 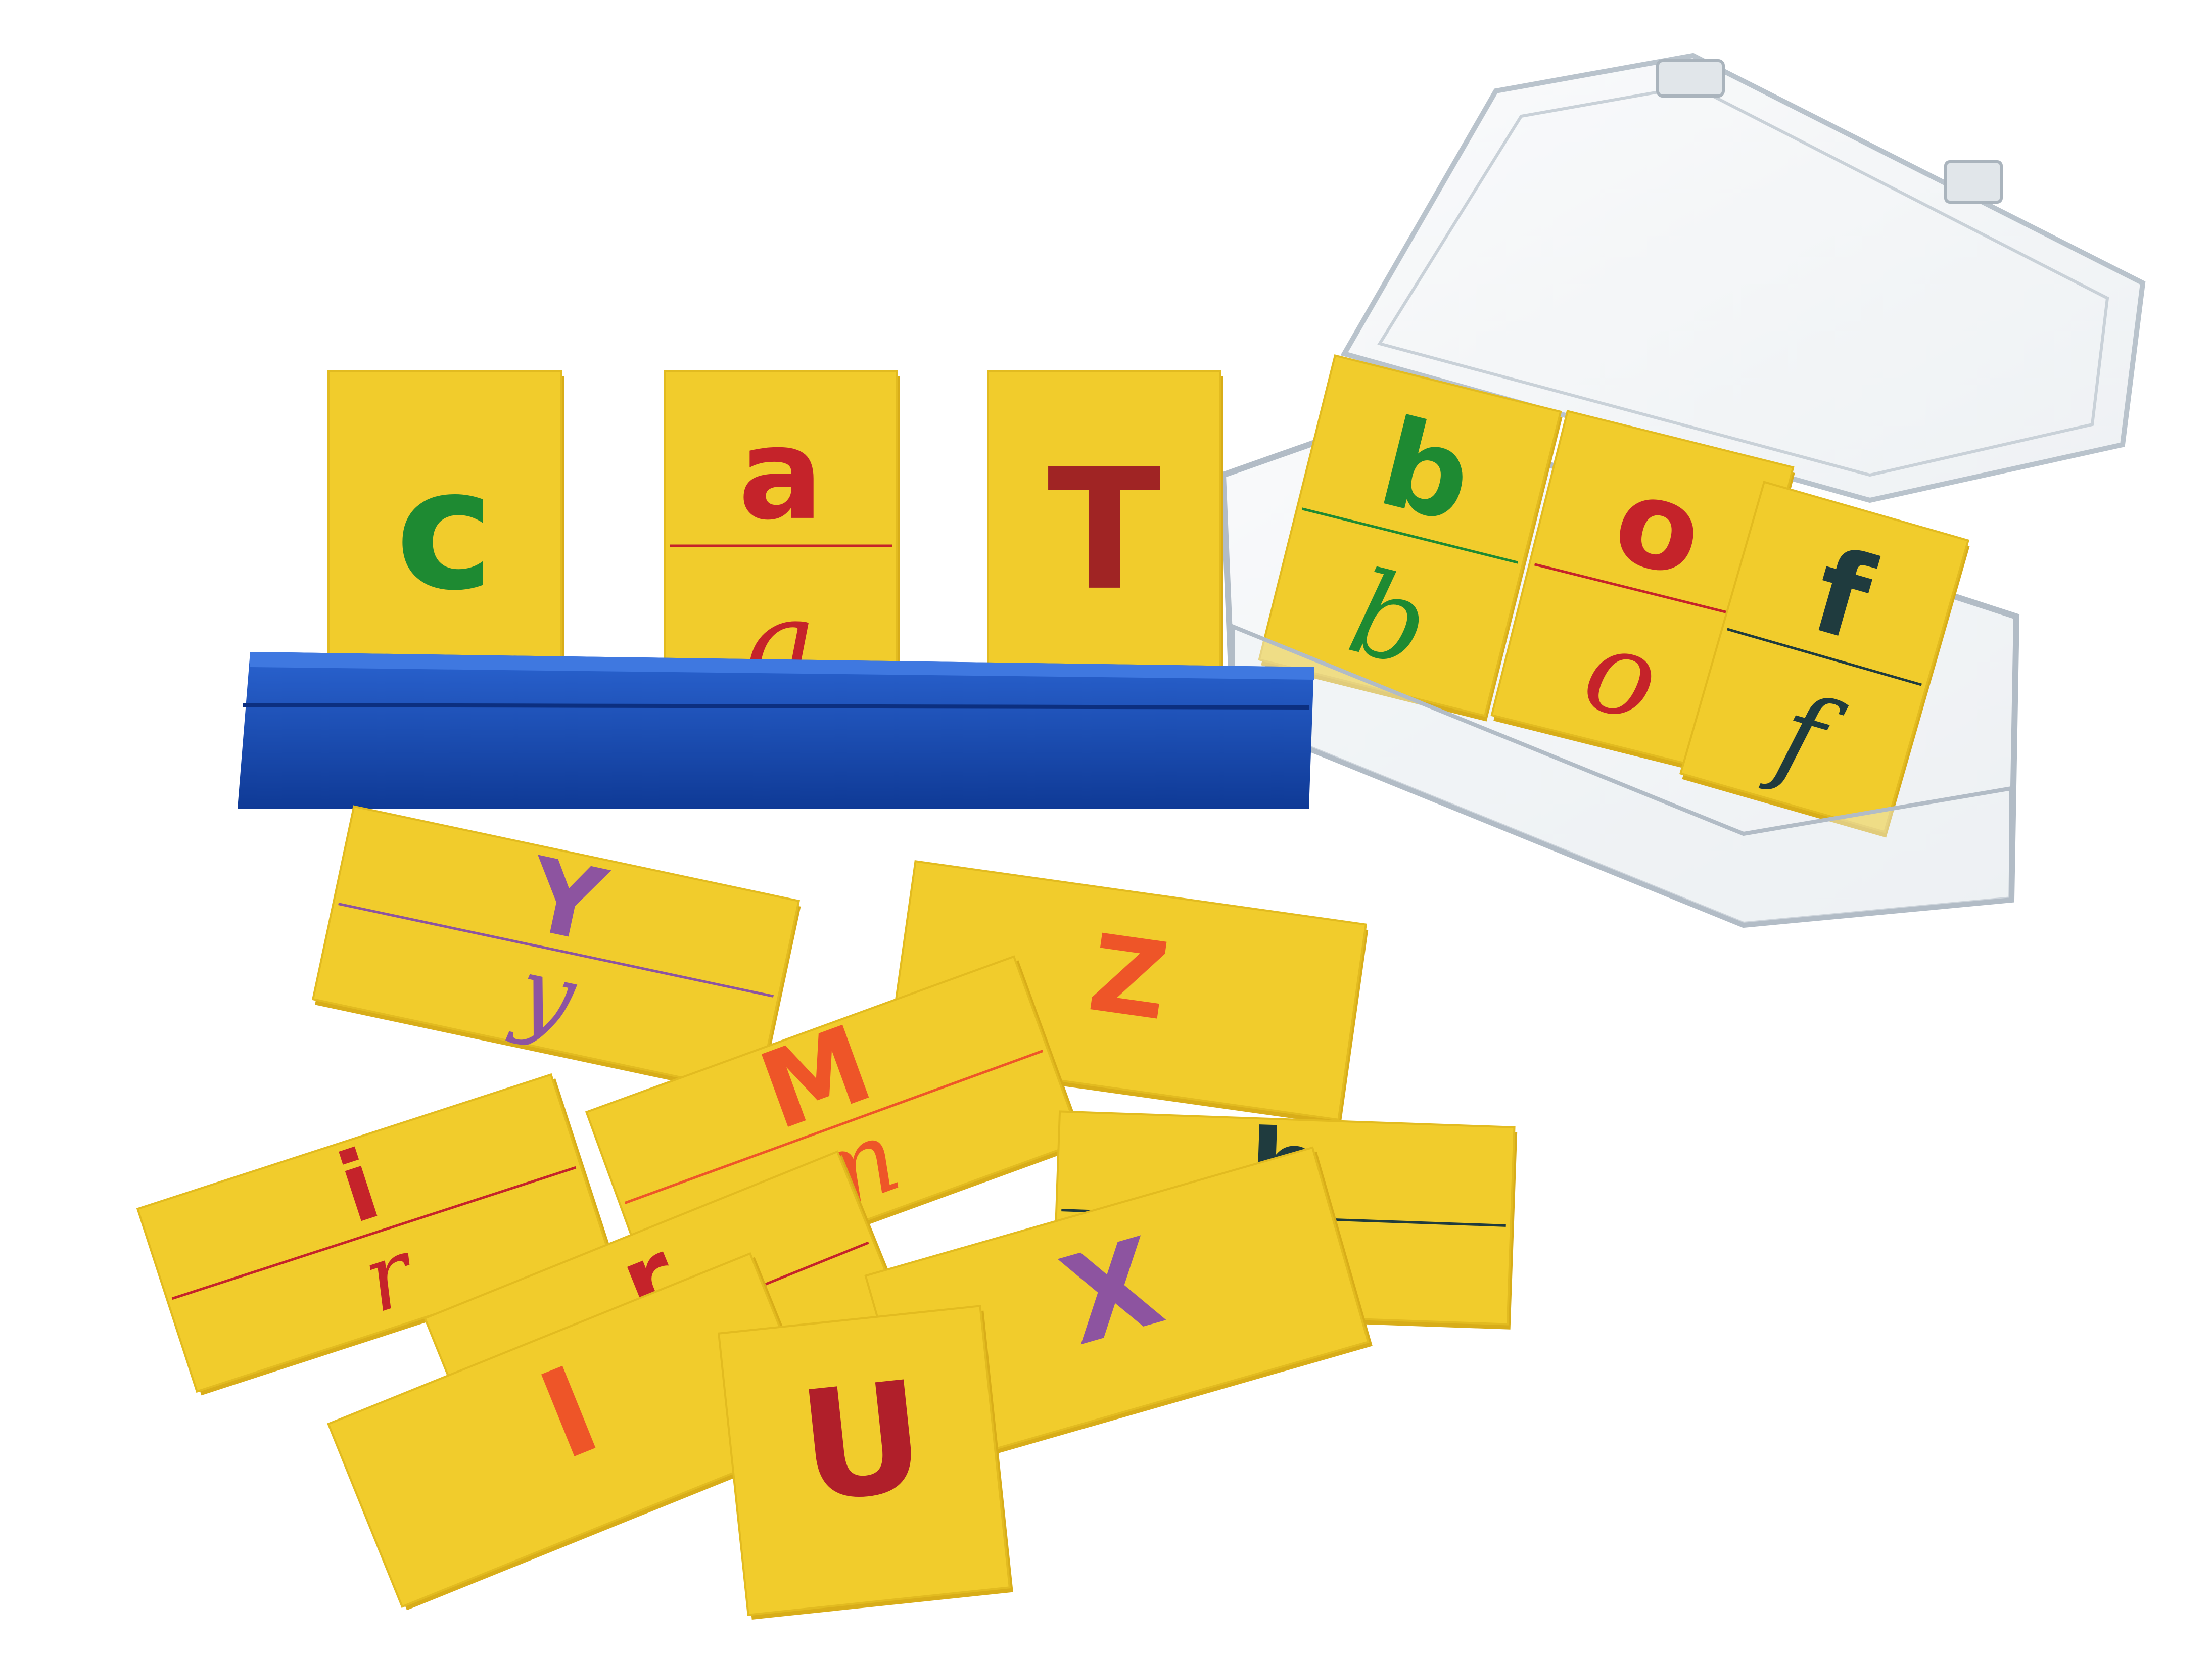 What do you see at coordinates (776, 731) in the screenshot?
I see `blue-card-stand` at bounding box center [776, 731].